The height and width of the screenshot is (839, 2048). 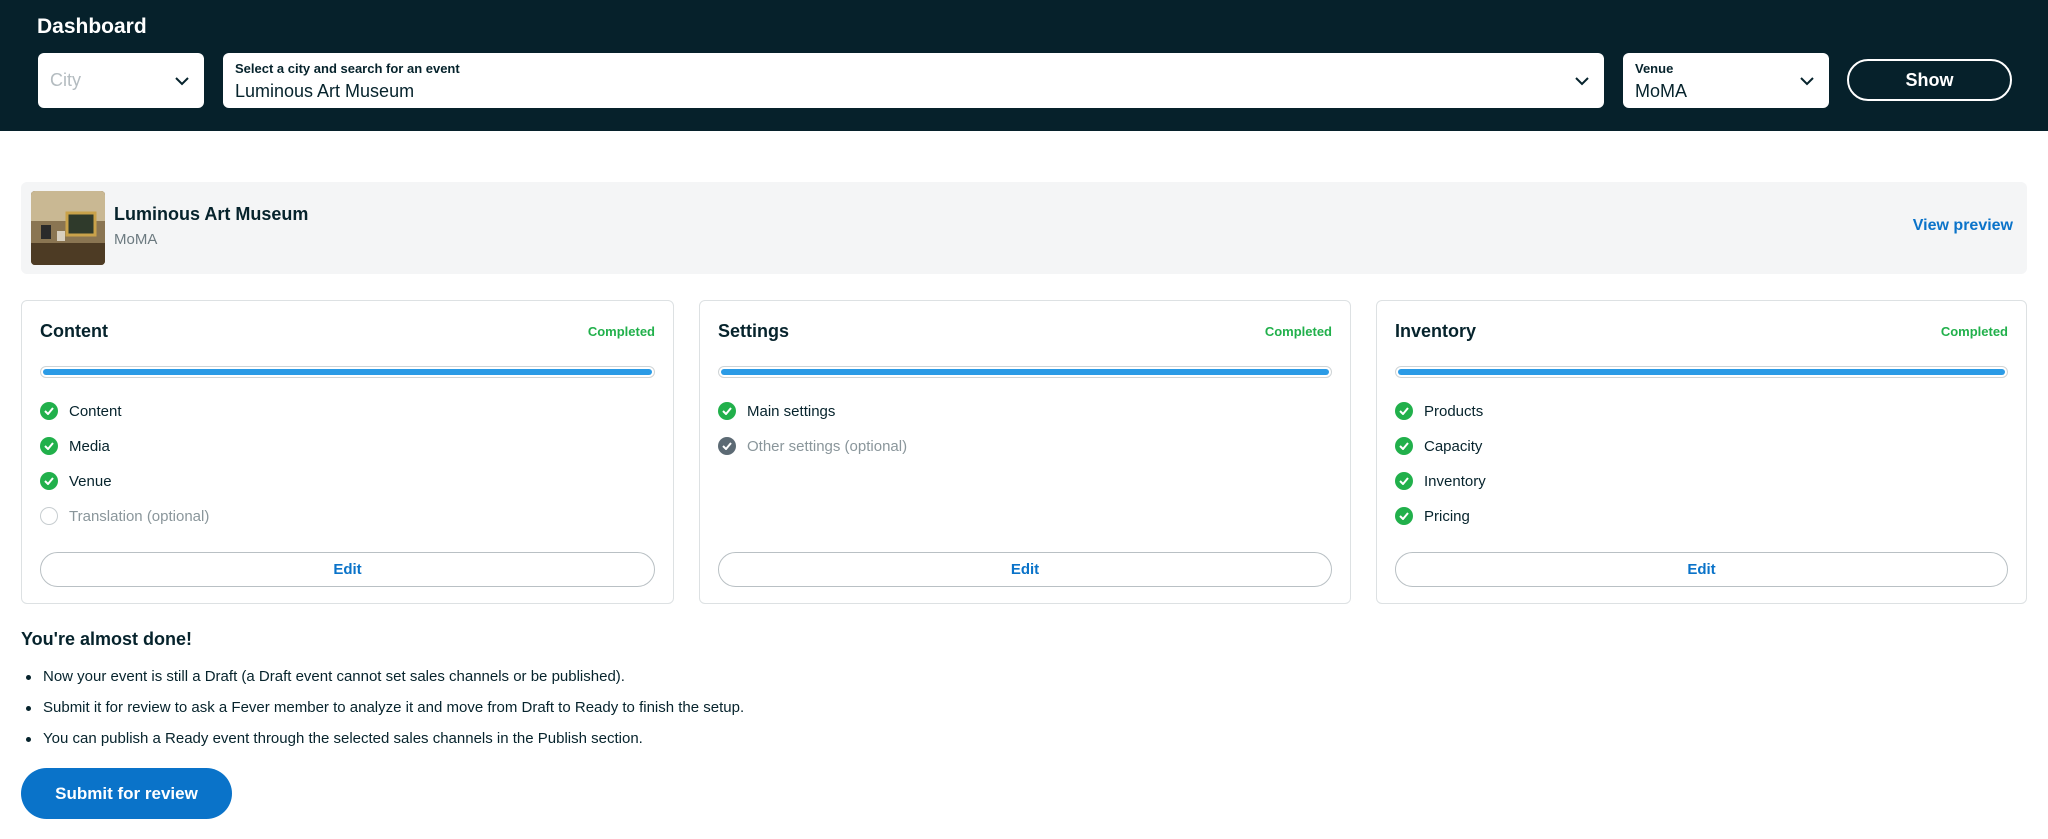 What do you see at coordinates (68, 228) in the screenshot?
I see `event-thumbnail` at bounding box center [68, 228].